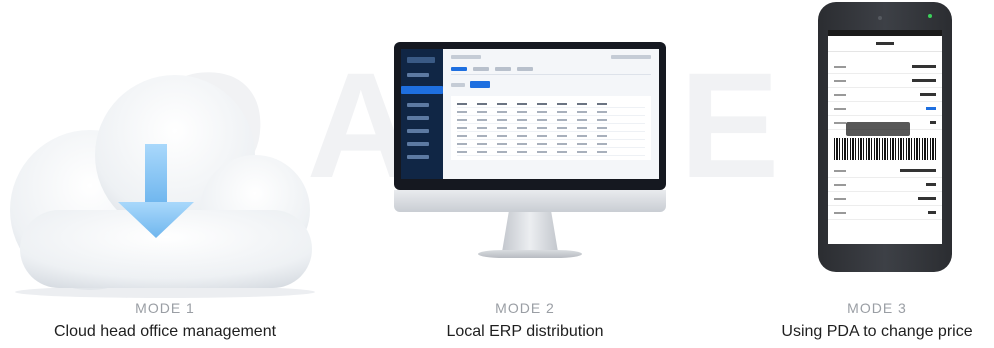  What do you see at coordinates (878, 129) in the screenshot?
I see `pda-toast` at bounding box center [878, 129].